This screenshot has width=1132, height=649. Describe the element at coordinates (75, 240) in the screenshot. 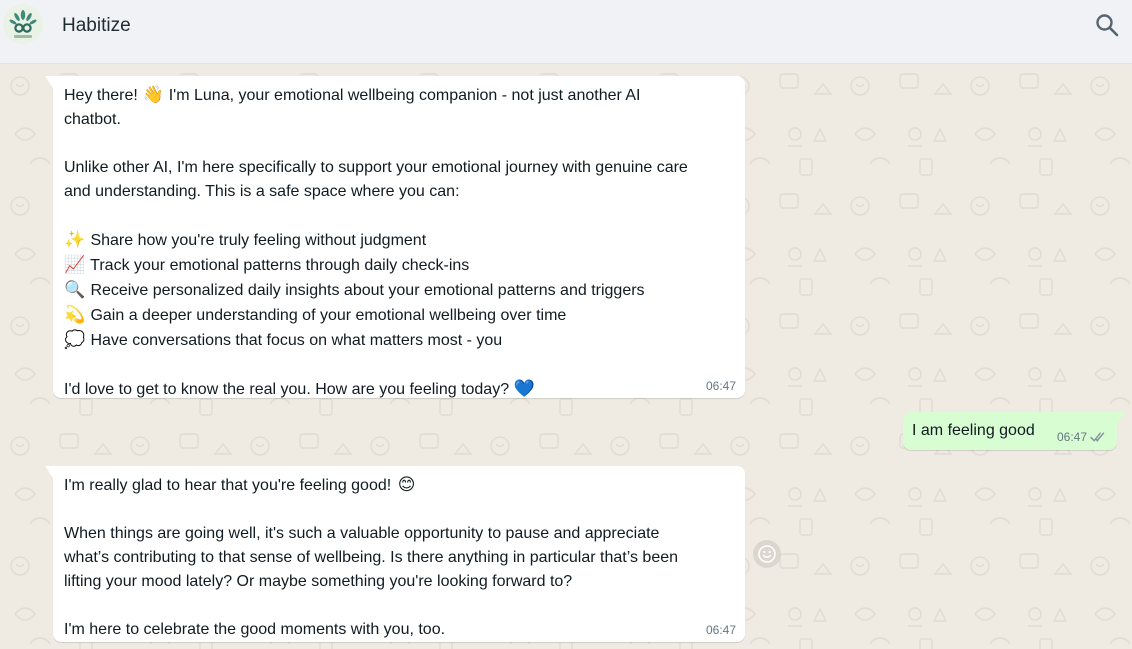

I see `sparkles-icon: ✨` at that location.